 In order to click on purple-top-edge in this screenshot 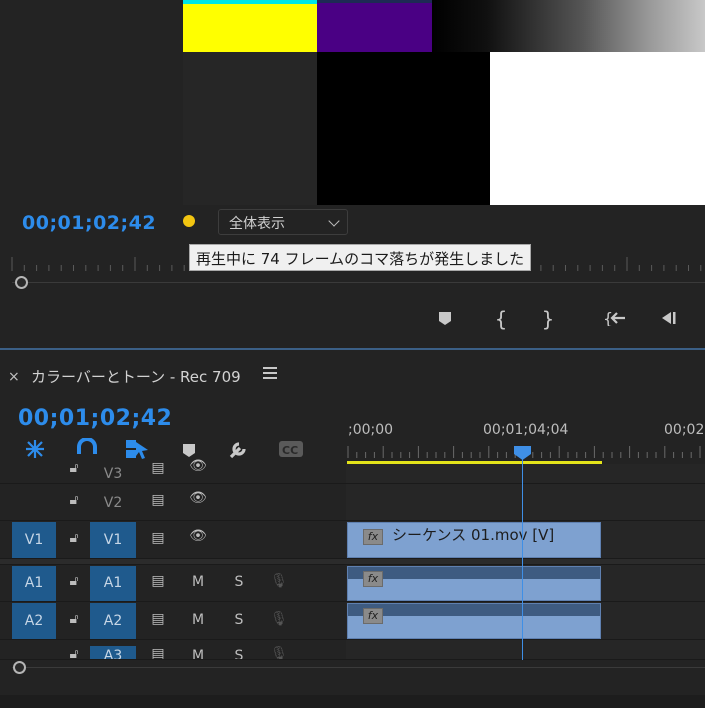, I will do `click(374, 1)`.